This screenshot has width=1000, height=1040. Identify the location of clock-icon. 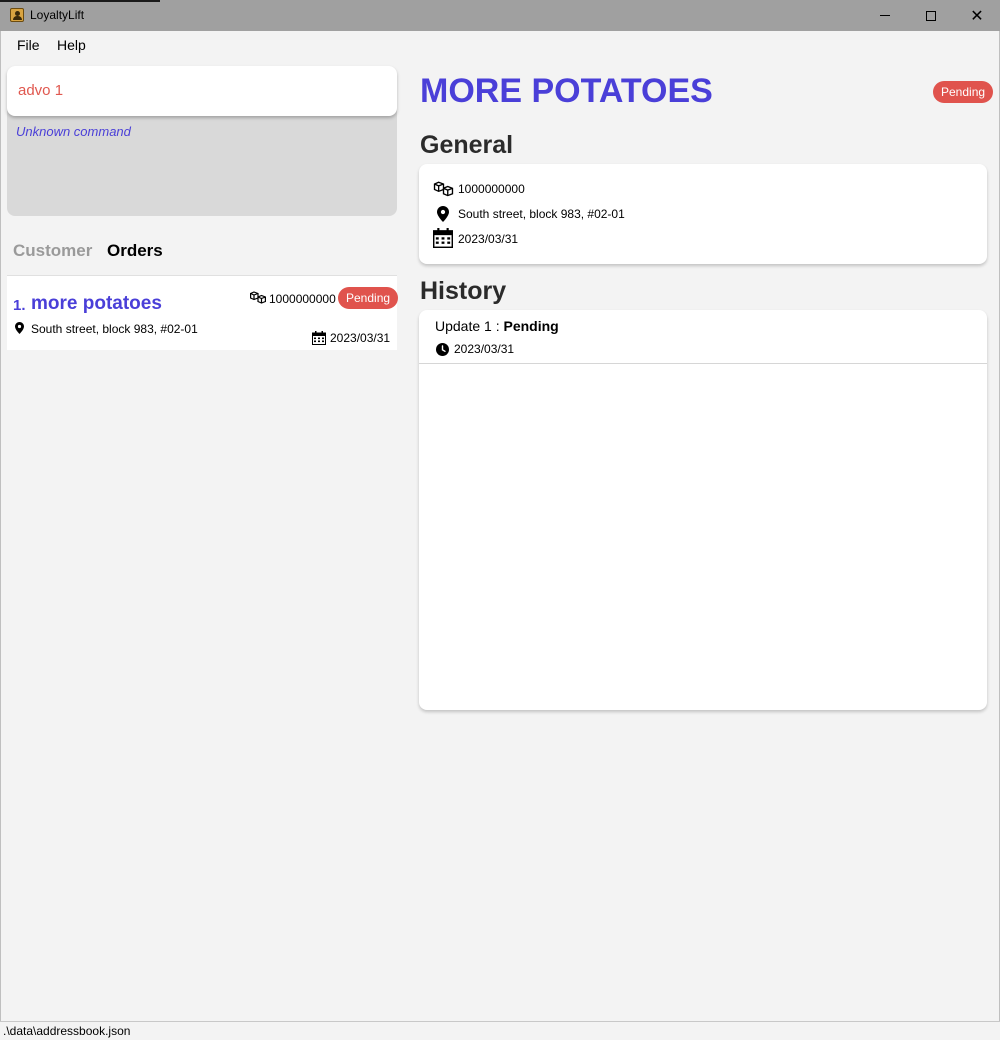
(442, 349).